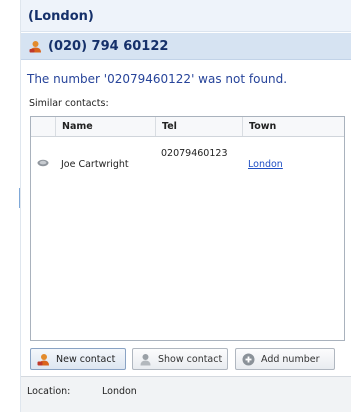 Image resolution: width=351 pixels, height=412 pixels. What do you see at coordinates (43, 126) in the screenshot?
I see `column-header-icon` at bounding box center [43, 126].